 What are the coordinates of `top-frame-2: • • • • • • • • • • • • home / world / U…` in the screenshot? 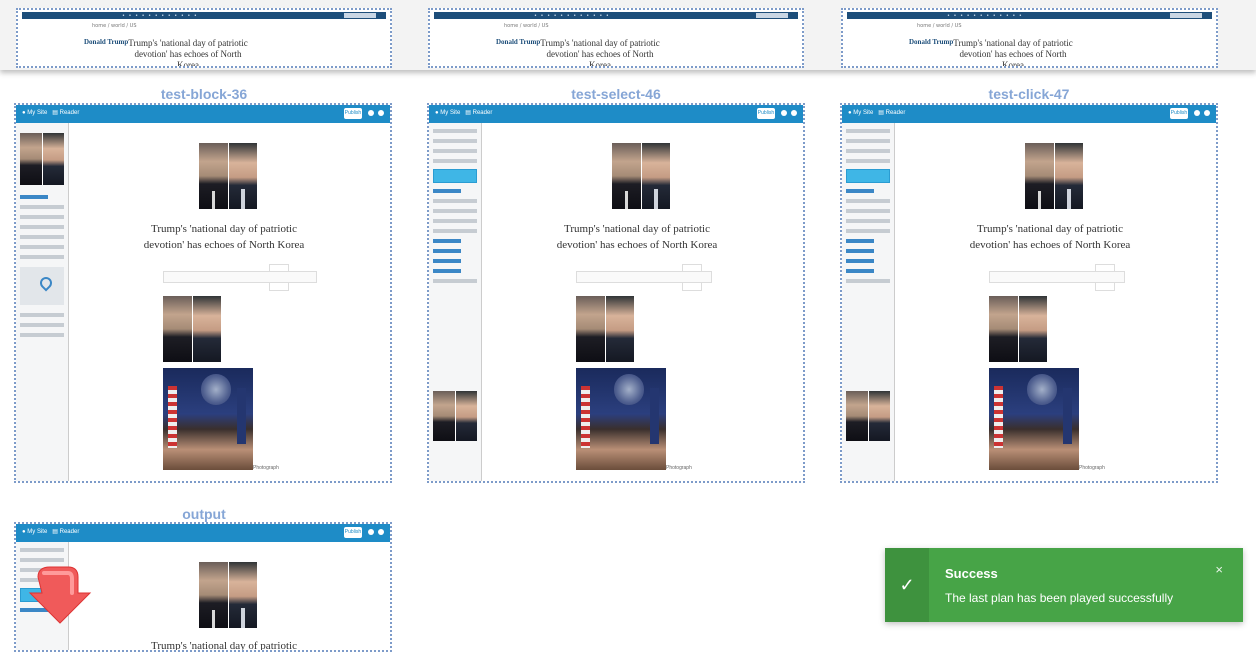 It's located at (616, 38).